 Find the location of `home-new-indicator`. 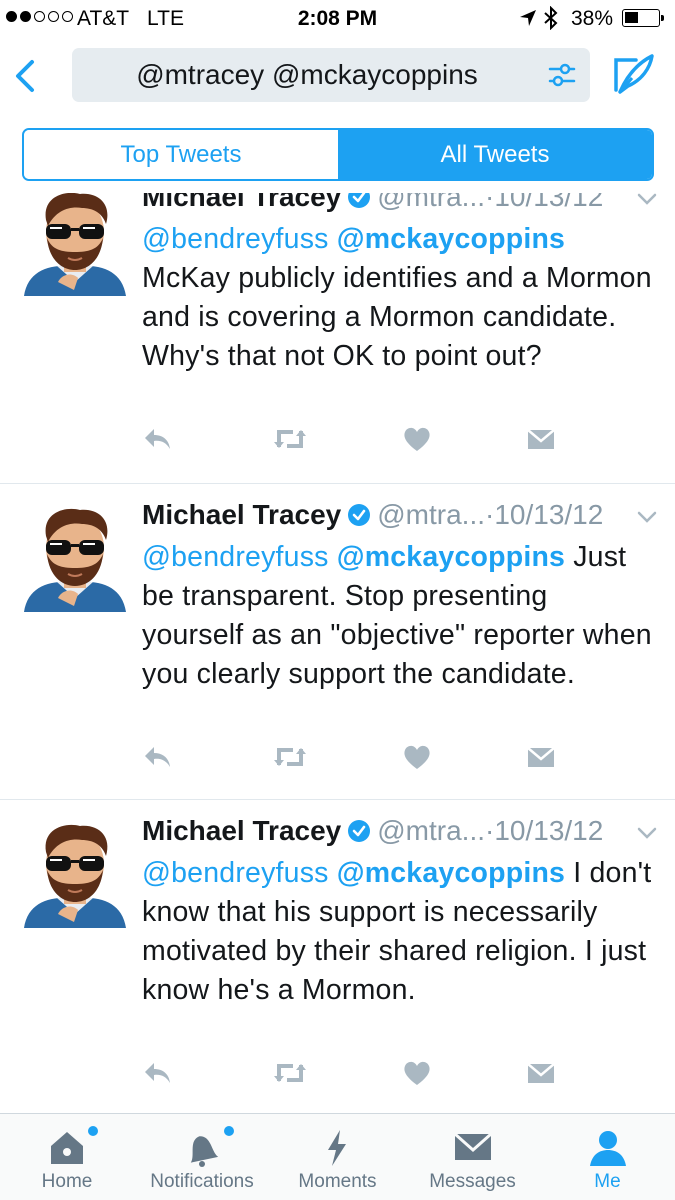

home-new-indicator is located at coordinates (93, 1131).